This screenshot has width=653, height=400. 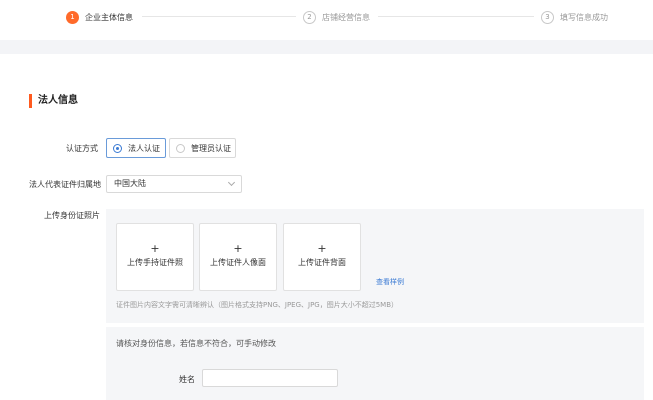 I want to click on view-sample-link: 查看样例, so click(x=390, y=282).